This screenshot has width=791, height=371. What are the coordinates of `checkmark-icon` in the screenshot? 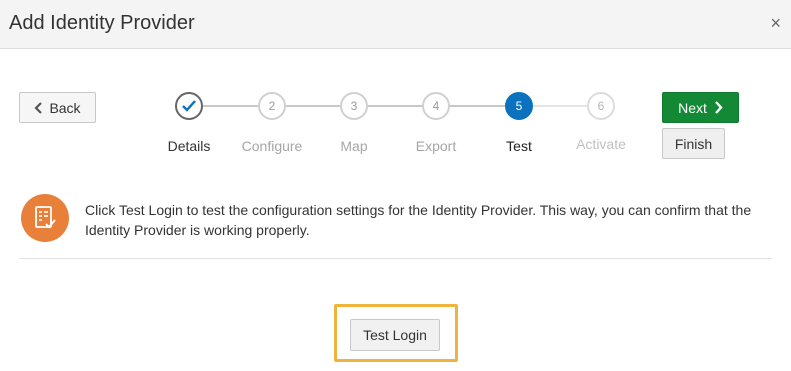 It's located at (189, 106).